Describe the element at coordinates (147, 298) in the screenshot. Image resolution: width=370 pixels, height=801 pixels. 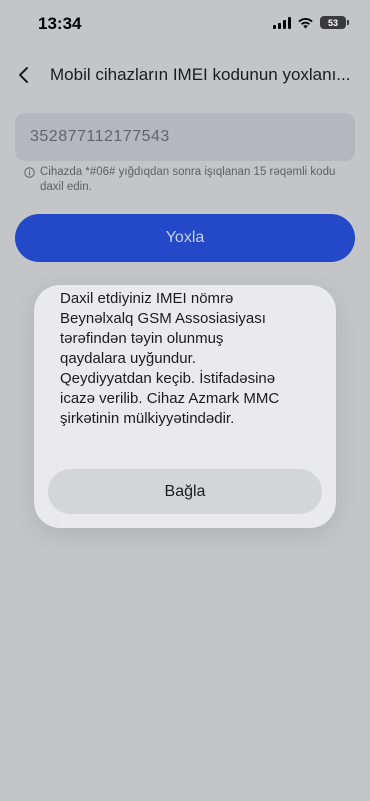
I see `dialog-message-line: Daxil etdiyiniz IMEI nömrə` at that location.